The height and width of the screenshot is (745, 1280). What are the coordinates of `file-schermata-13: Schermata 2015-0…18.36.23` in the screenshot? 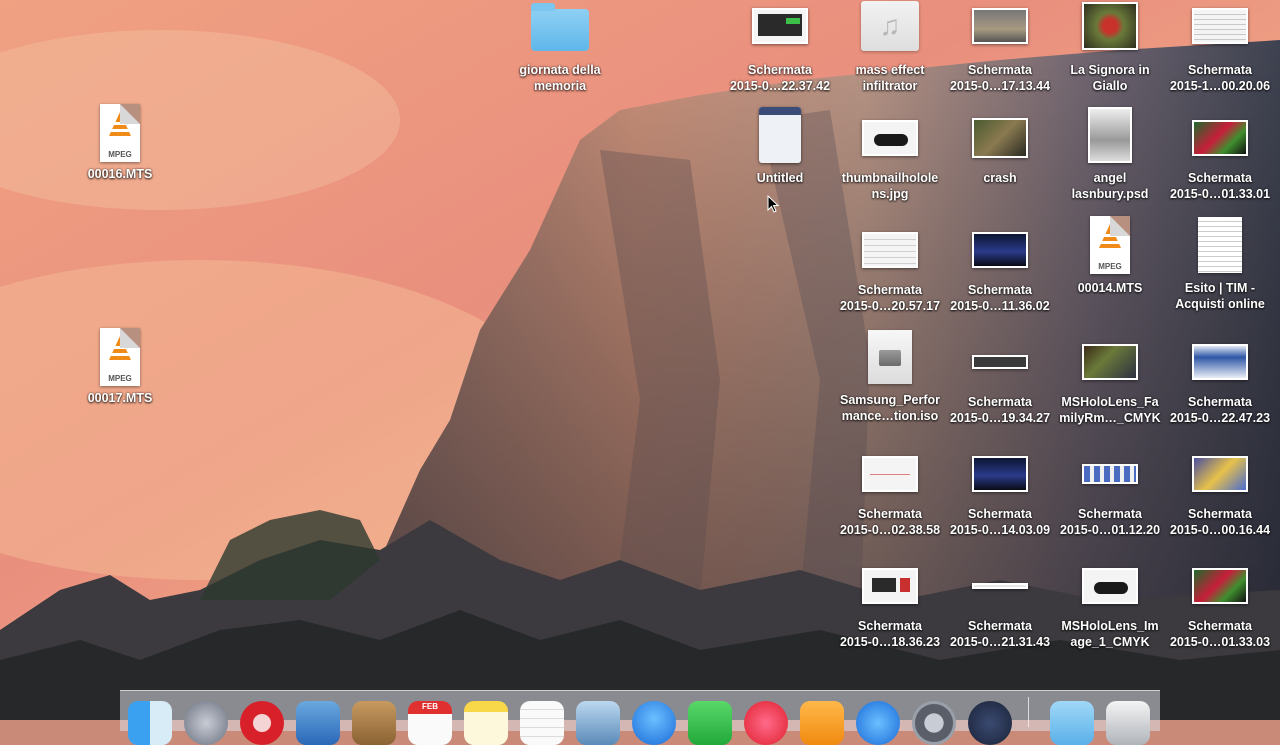 It's located at (890, 605).